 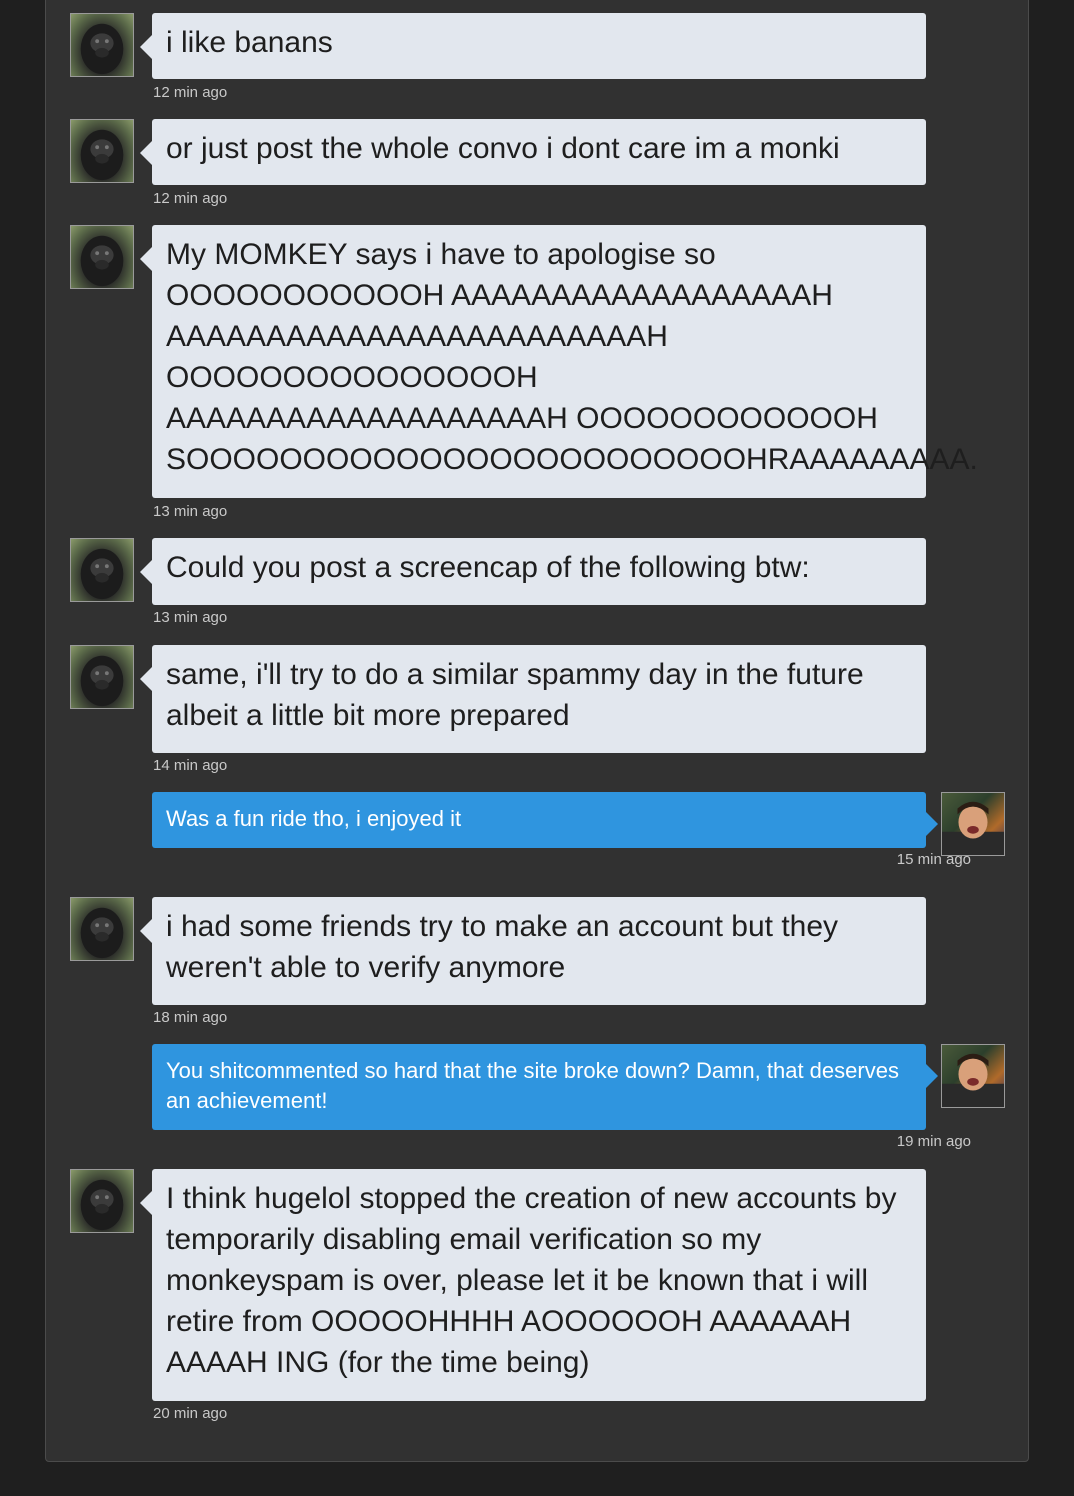 I want to click on message-timestamp: 15 min ago, so click(x=933, y=859).